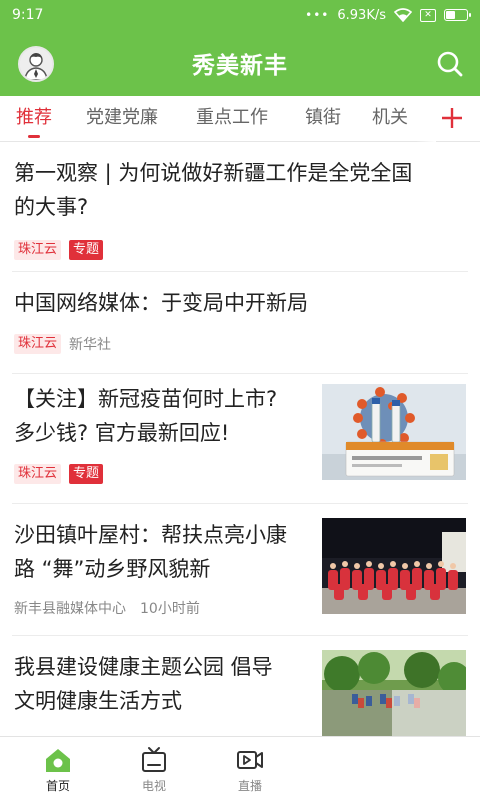 The height and width of the screenshot is (800, 480). What do you see at coordinates (394, 432) in the screenshot?
I see `vaccine-image` at bounding box center [394, 432].